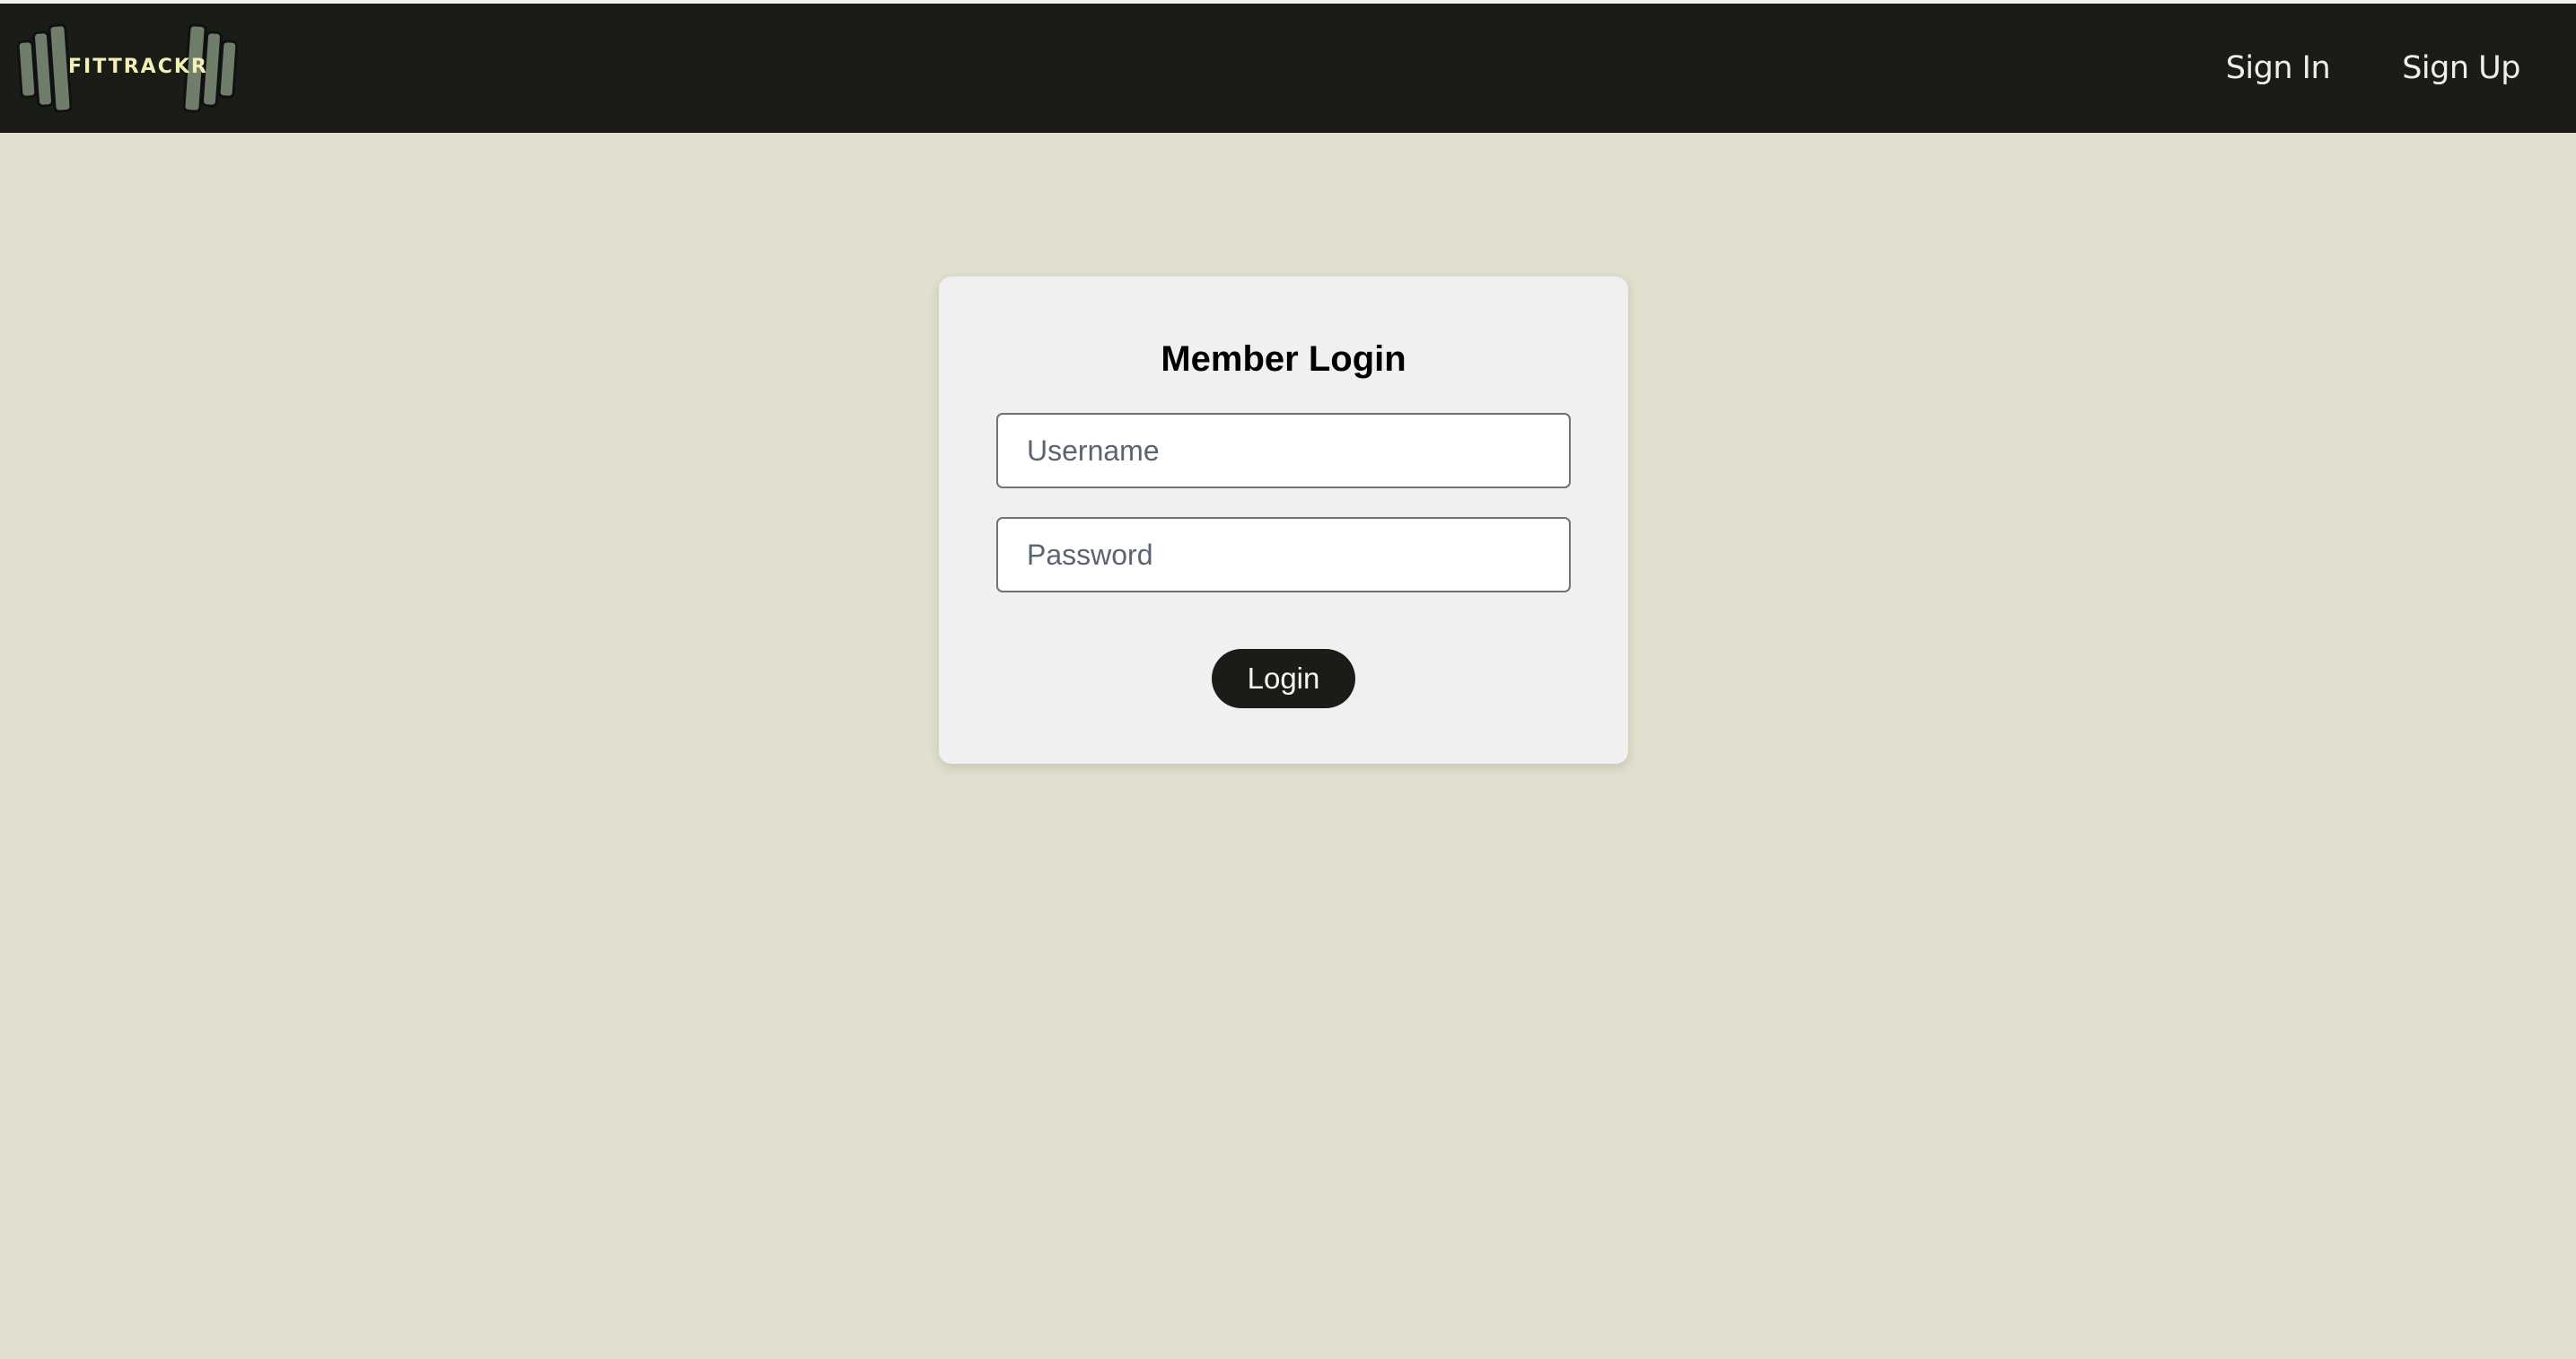 The width and height of the screenshot is (2576, 1359). I want to click on login-button: Login, so click(1283, 678).